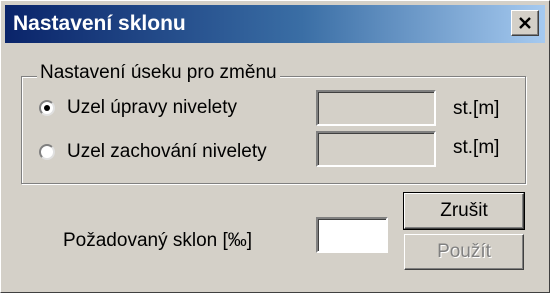 The width and height of the screenshot is (550, 293). I want to click on close-icon, so click(525, 22).